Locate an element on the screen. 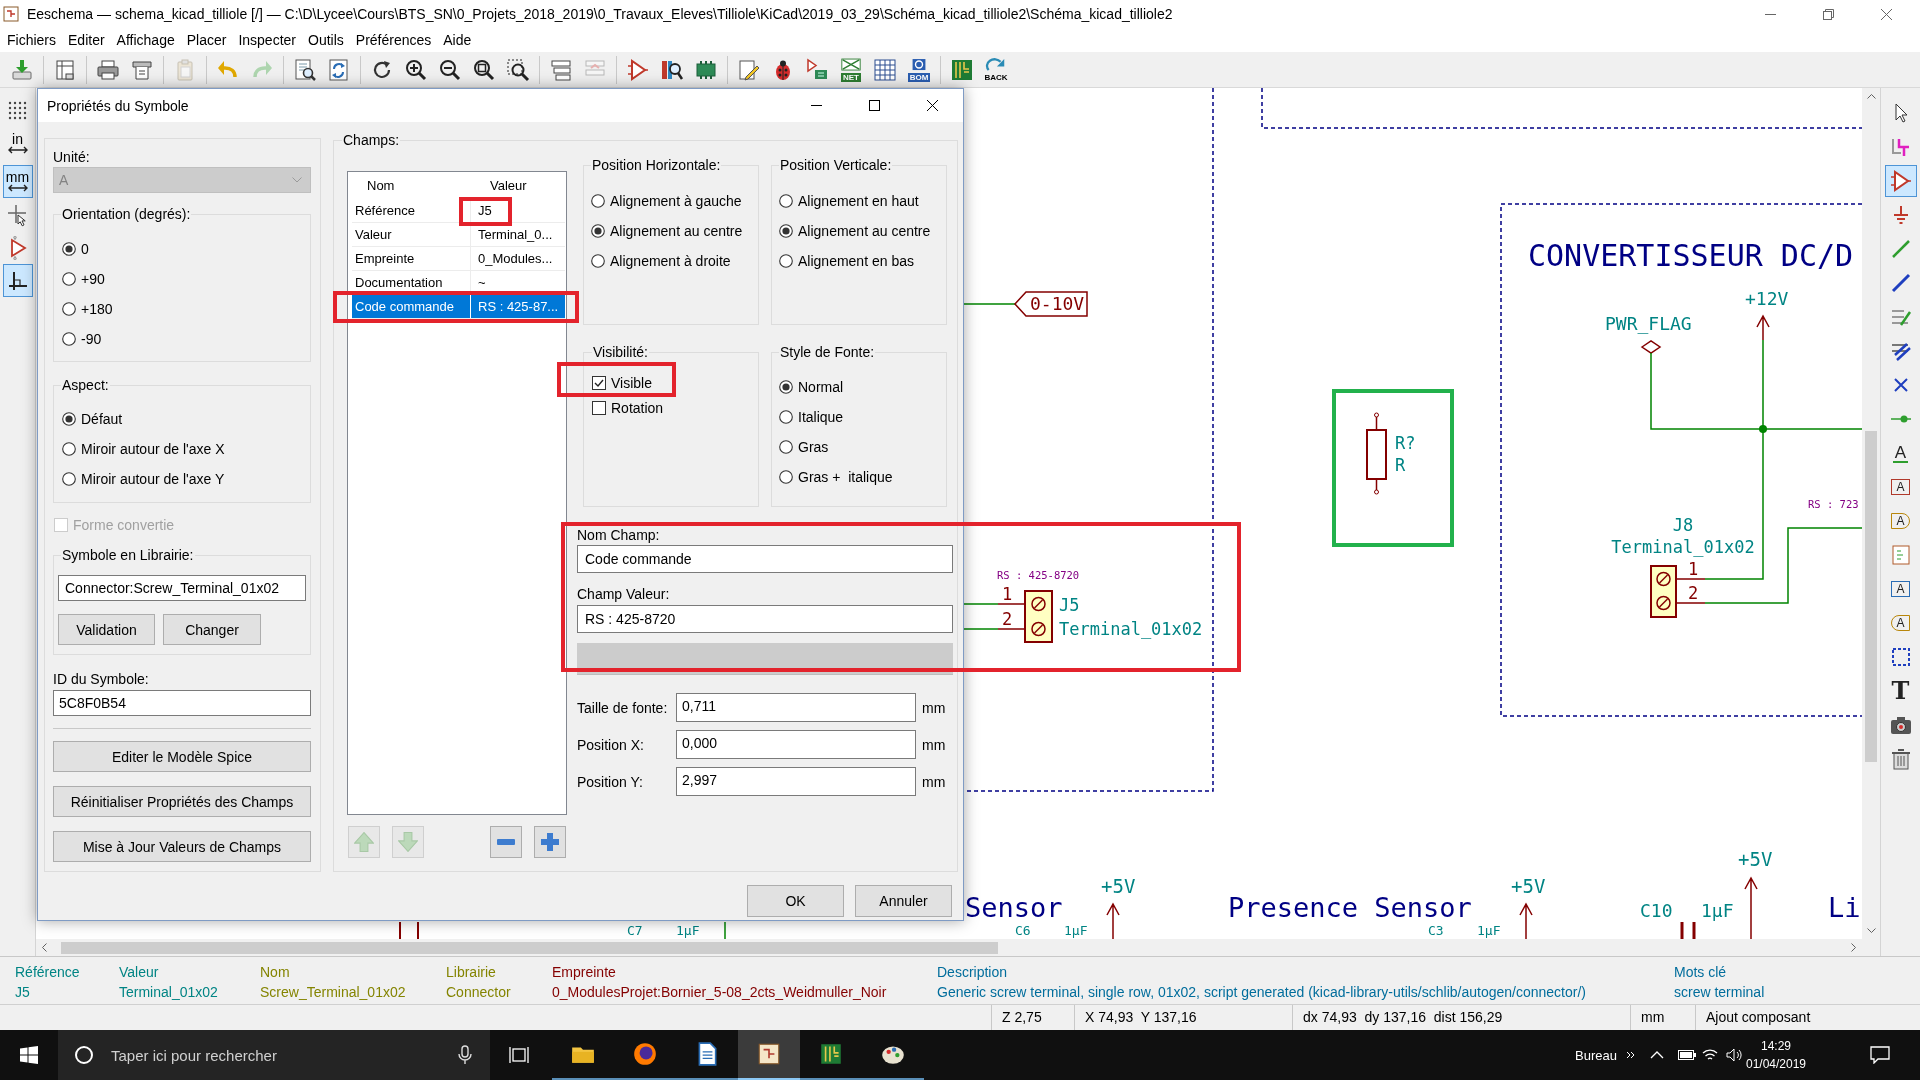  ok-button: OK is located at coordinates (795, 901).